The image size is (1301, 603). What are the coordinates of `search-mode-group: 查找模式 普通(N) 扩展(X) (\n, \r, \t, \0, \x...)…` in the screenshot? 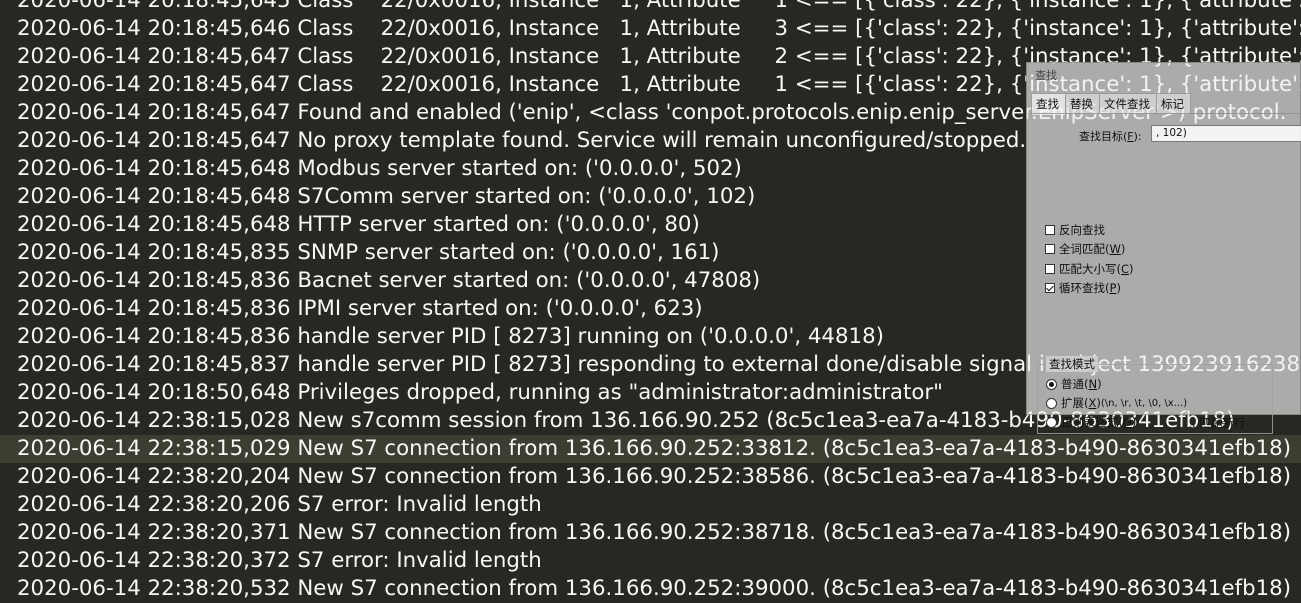 It's located at (1155, 395).